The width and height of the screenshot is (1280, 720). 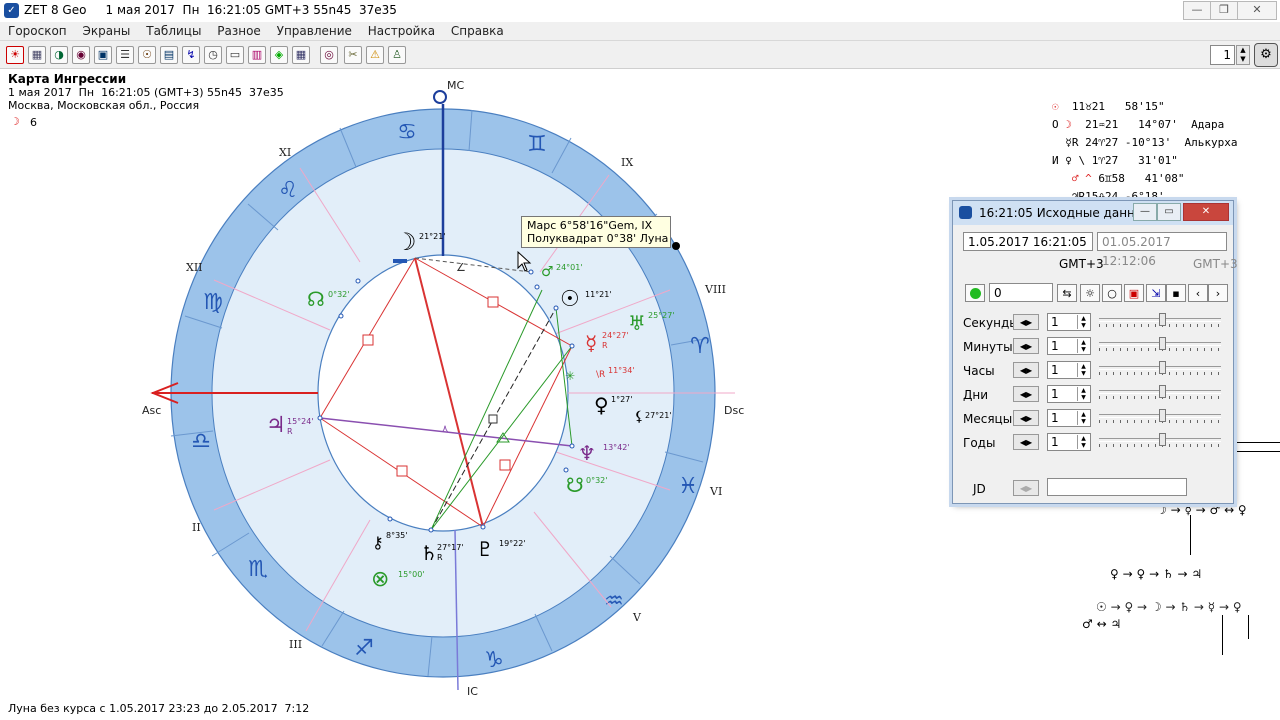 What do you see at coordinates (1257, 10) in the screenshot?
I see `close-button: ✕` at bounding box center [1257, 10].